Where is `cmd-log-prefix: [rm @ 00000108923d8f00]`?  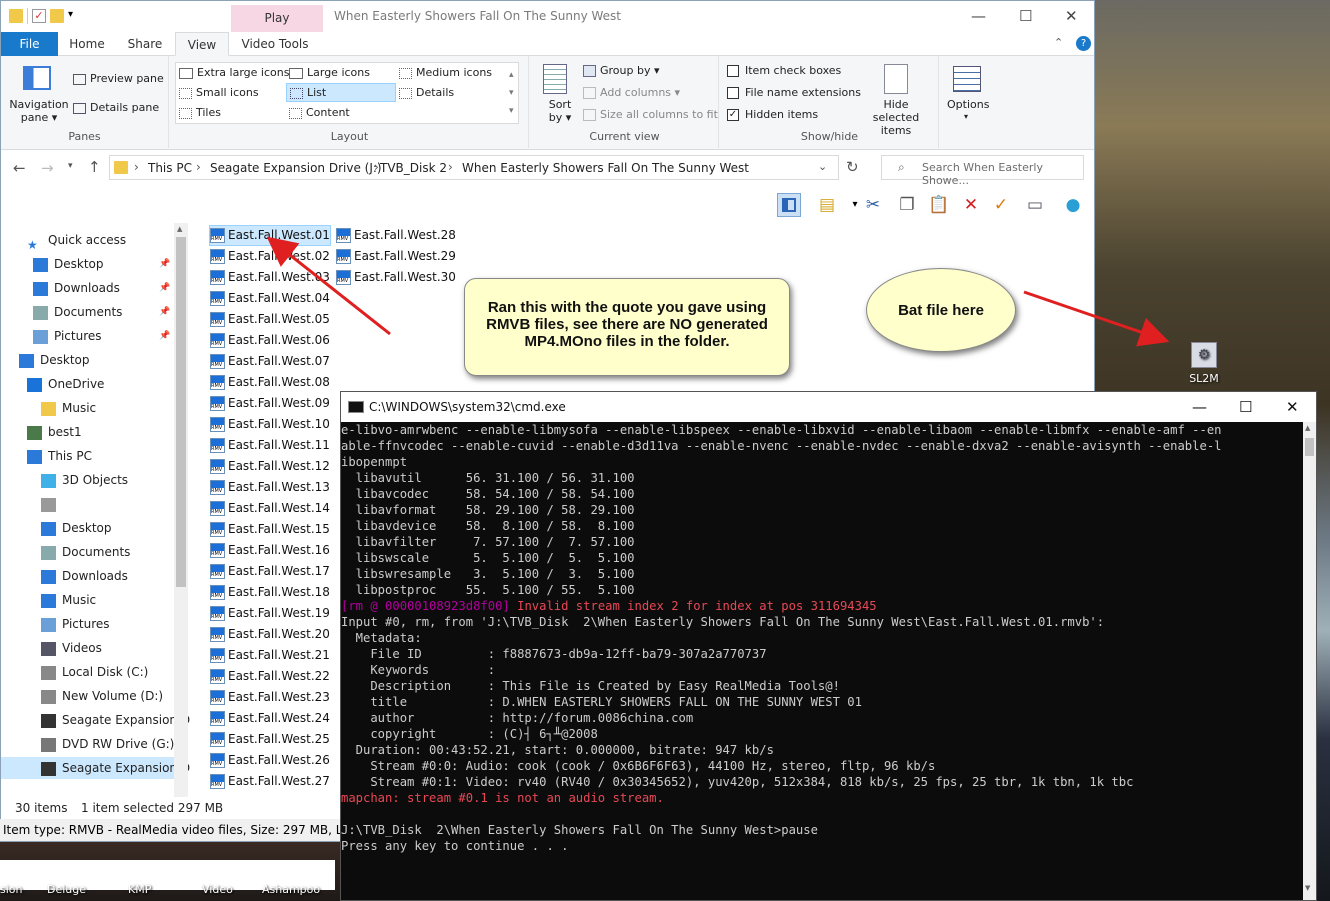
cmd-log-prefix: [rm @ 00000108923d8f00] is located at coordinates (425, 606).